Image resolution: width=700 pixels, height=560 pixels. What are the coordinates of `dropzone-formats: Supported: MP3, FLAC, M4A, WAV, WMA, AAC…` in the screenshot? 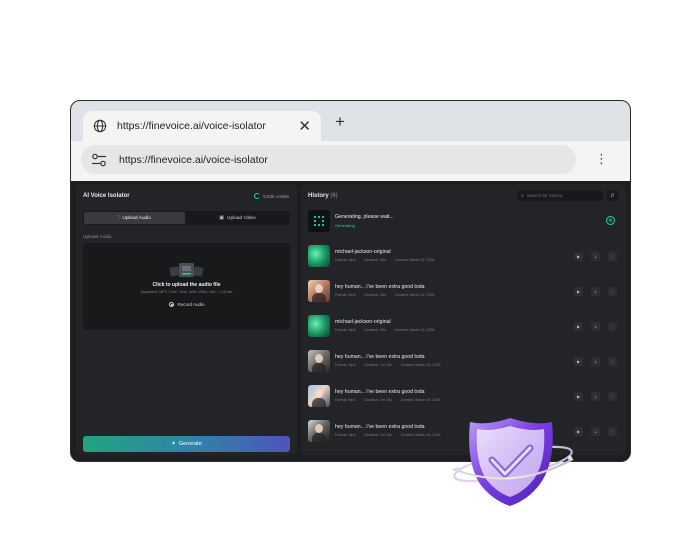 It's located at (186, 292).